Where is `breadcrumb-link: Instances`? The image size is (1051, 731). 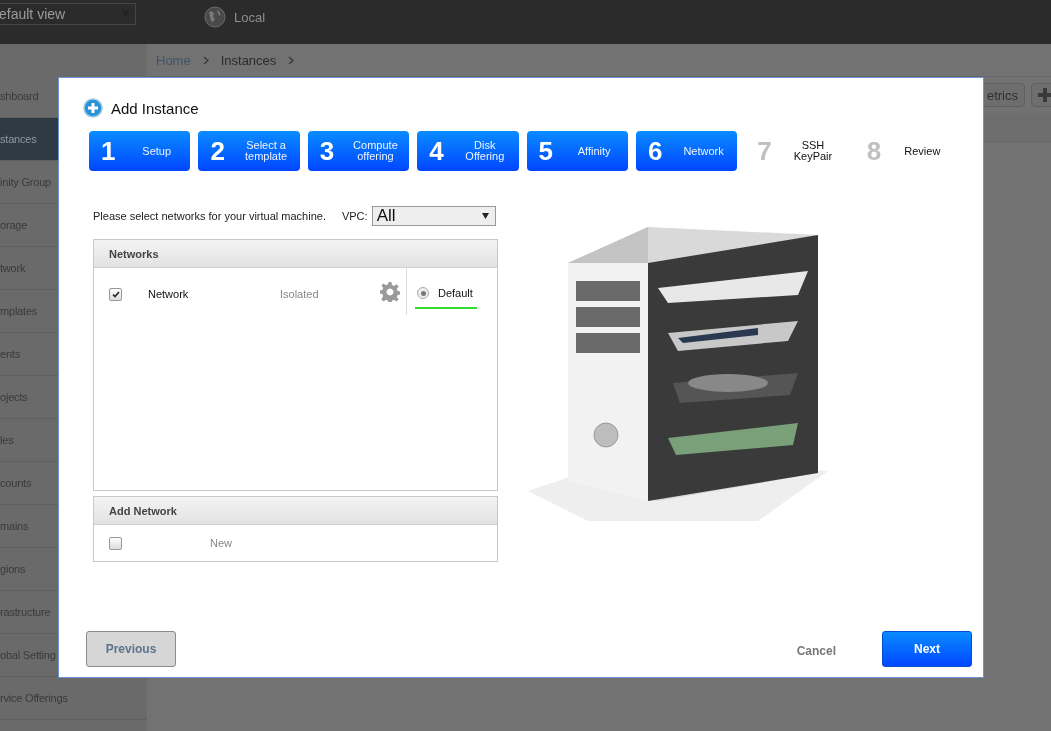 breadcrumb-link: Instances is located at coordinates (248, 60).